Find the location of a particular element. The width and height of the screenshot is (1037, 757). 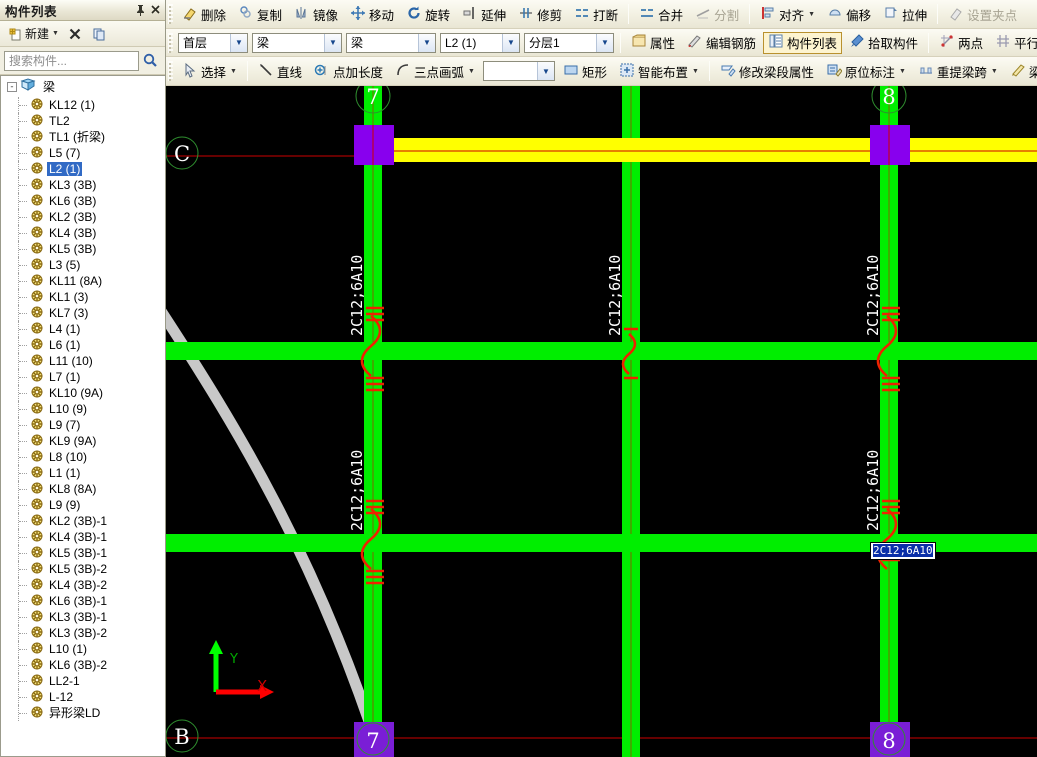

tree-item: L7 (1) is located at coordinates (83, 377).